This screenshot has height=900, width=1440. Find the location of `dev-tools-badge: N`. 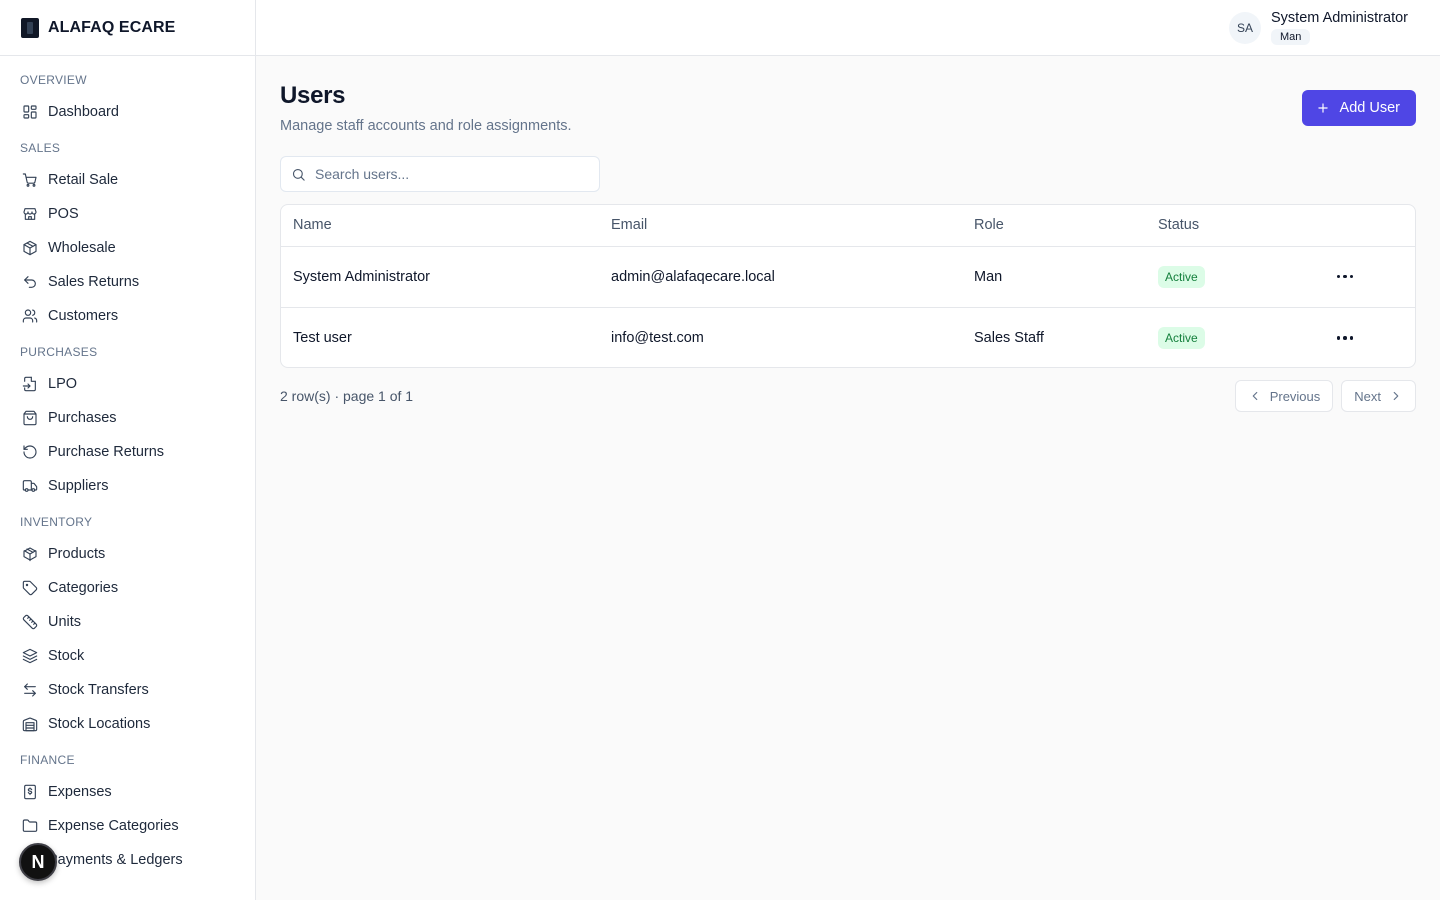

dev-tools-badge: N is located at coordinates (38, 862).